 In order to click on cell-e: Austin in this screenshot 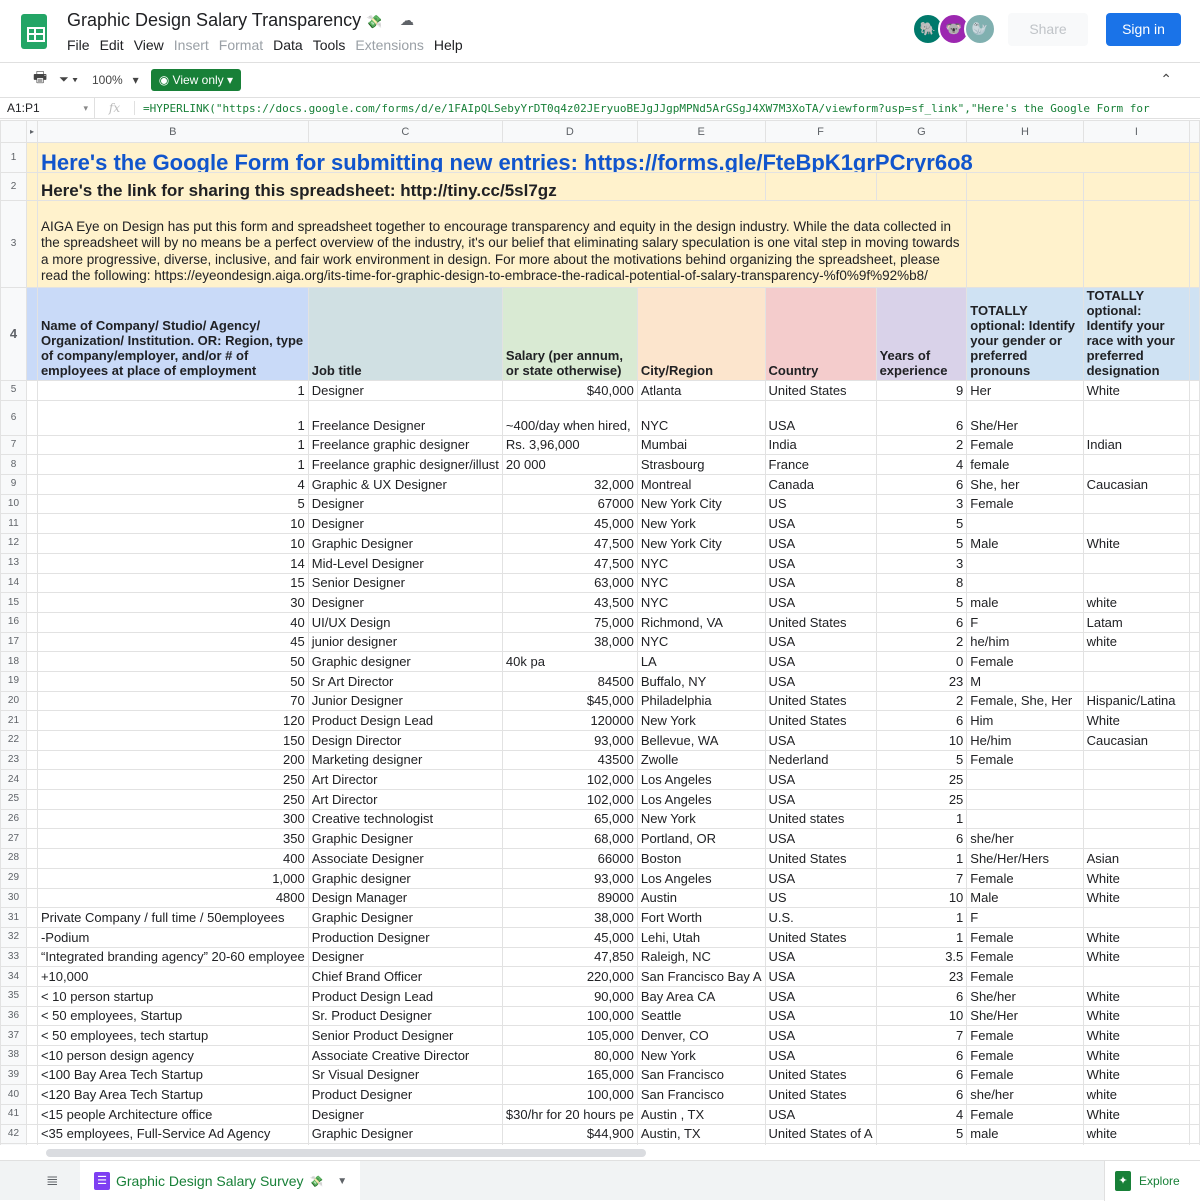, I will do `click(701, 898)`.